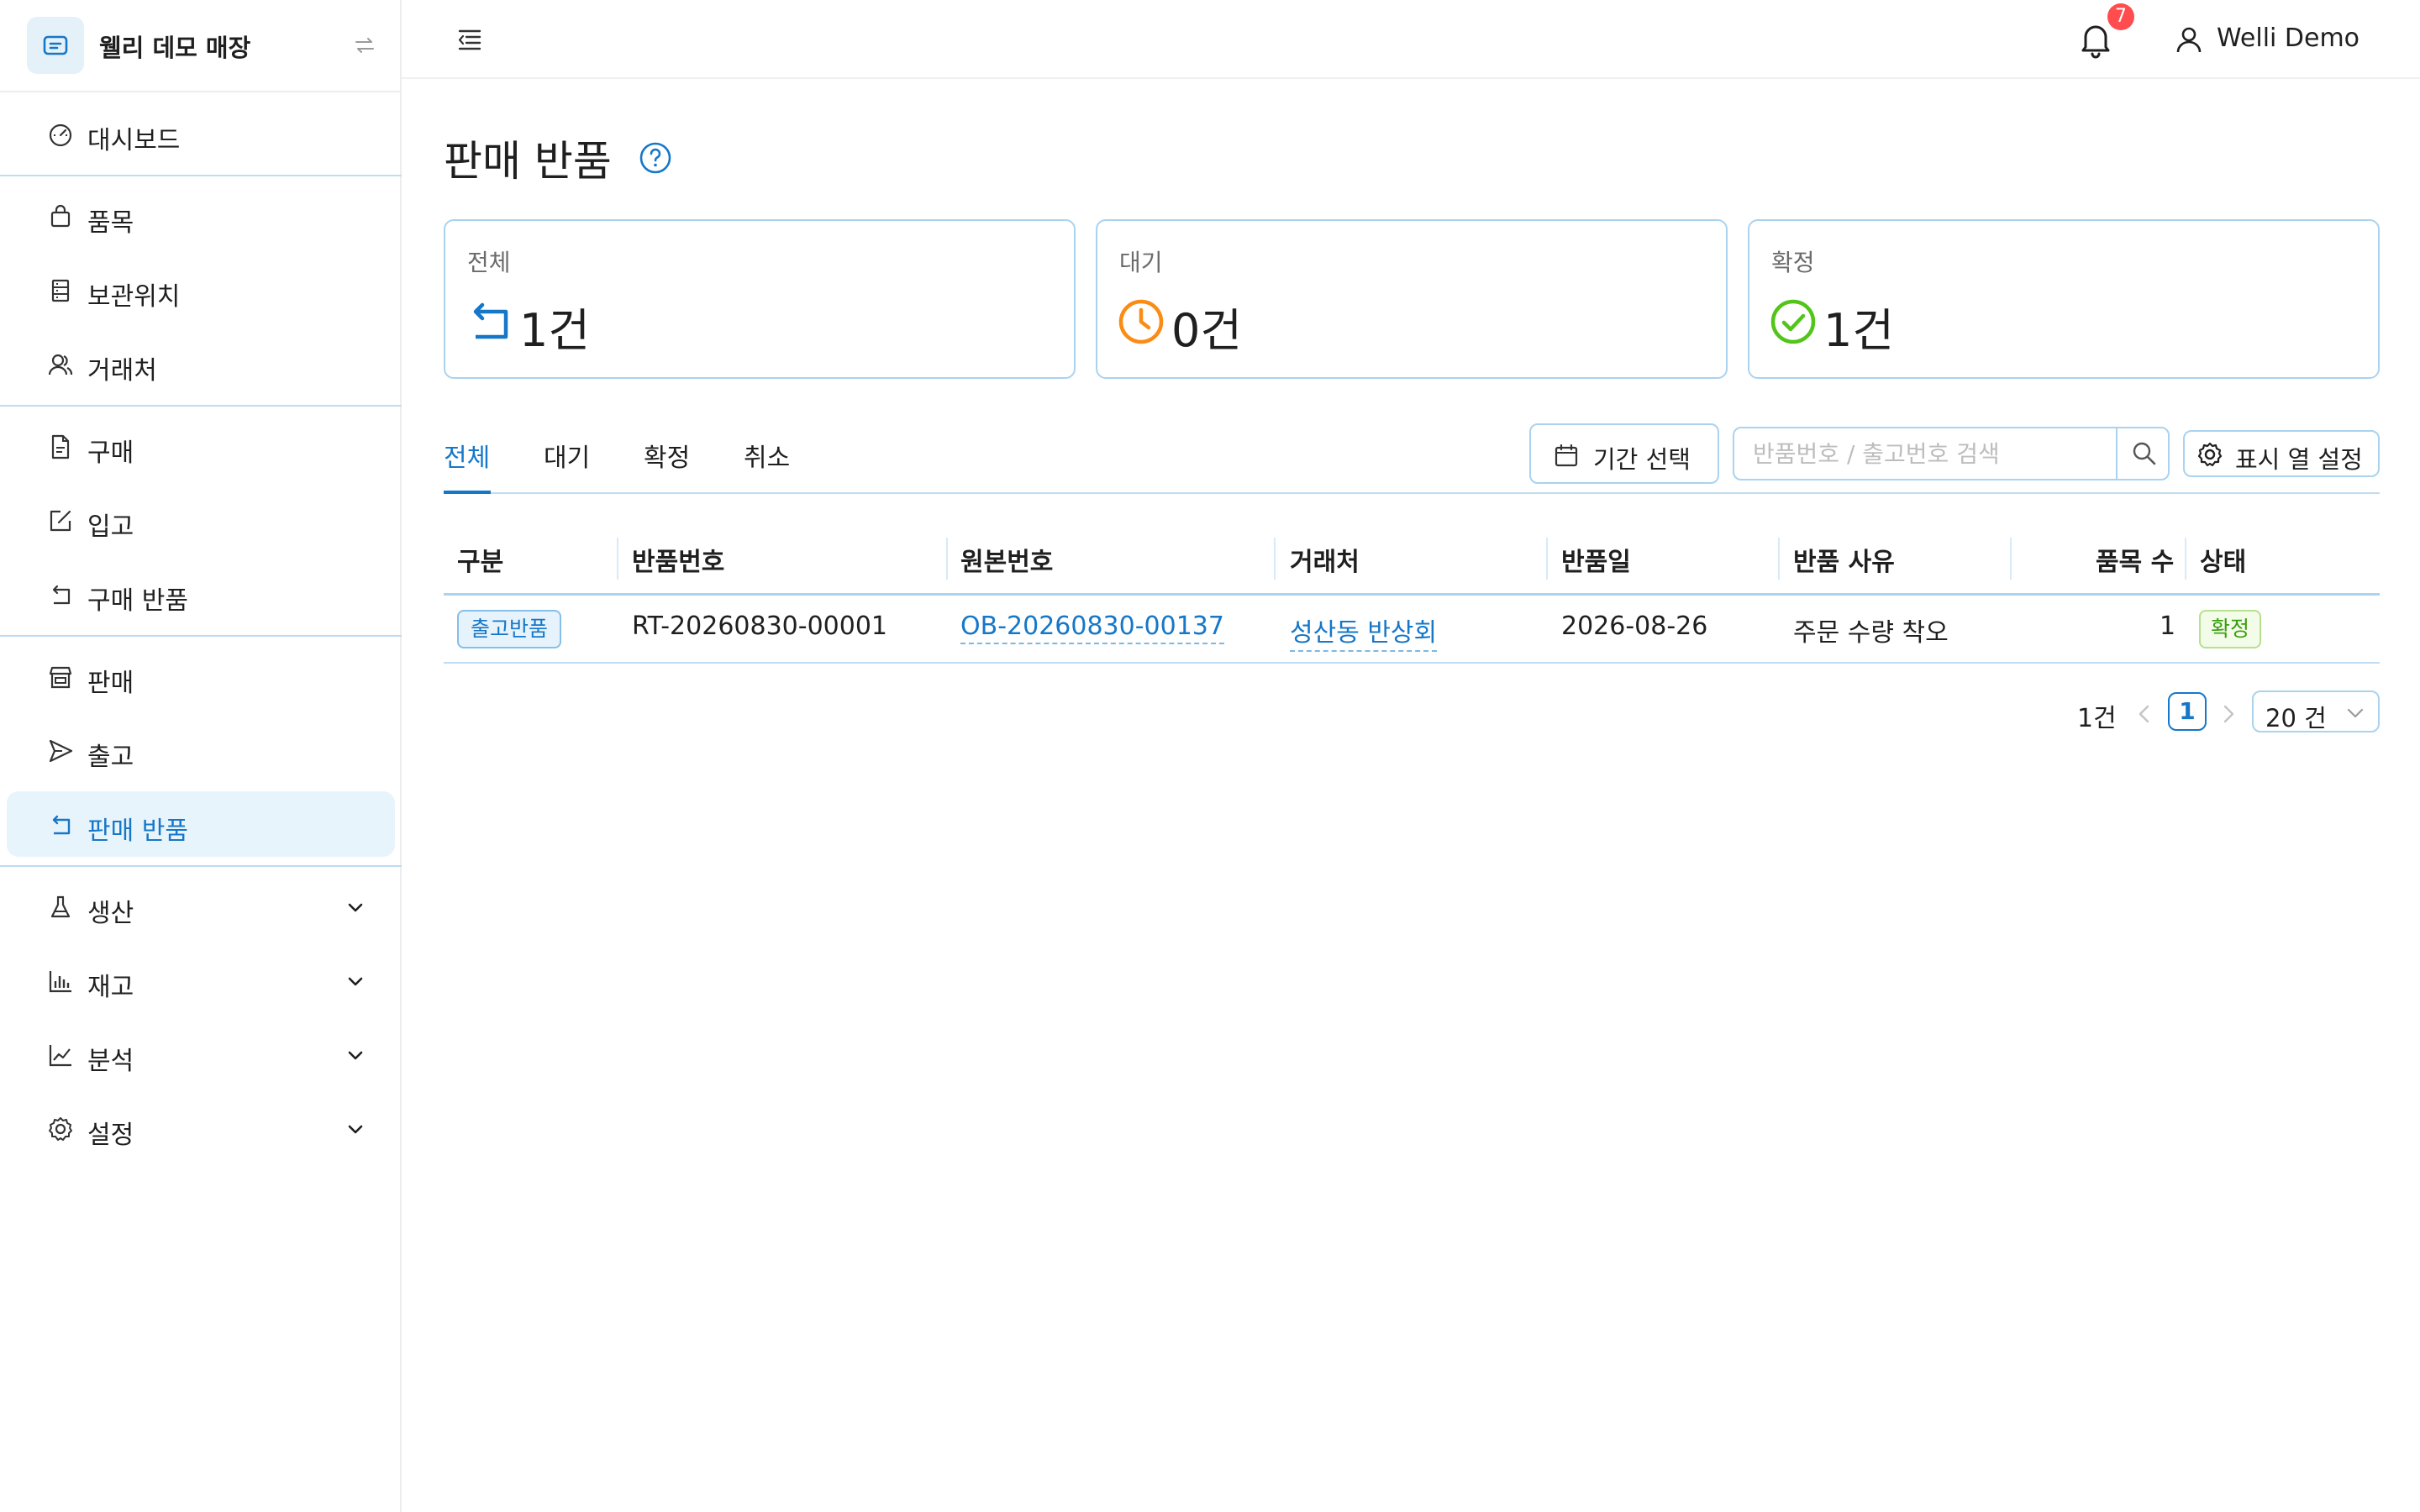 This screenshot has height=1512, width=2420. I want to click on store-header: 웰리 데모 매장, so click(201, 46).